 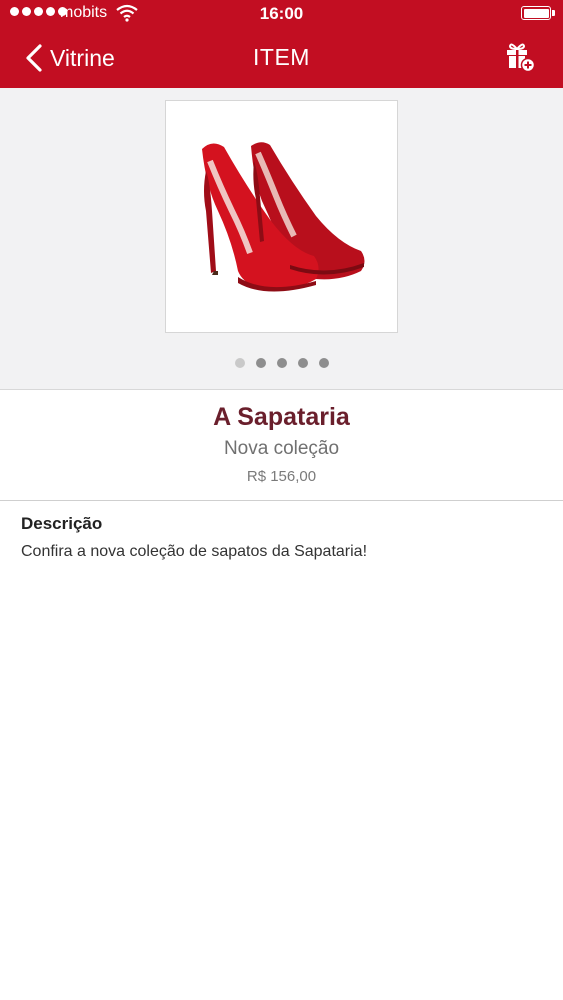 I want to click on status-bar: mobits 16:00, so click(x=281, y=14).